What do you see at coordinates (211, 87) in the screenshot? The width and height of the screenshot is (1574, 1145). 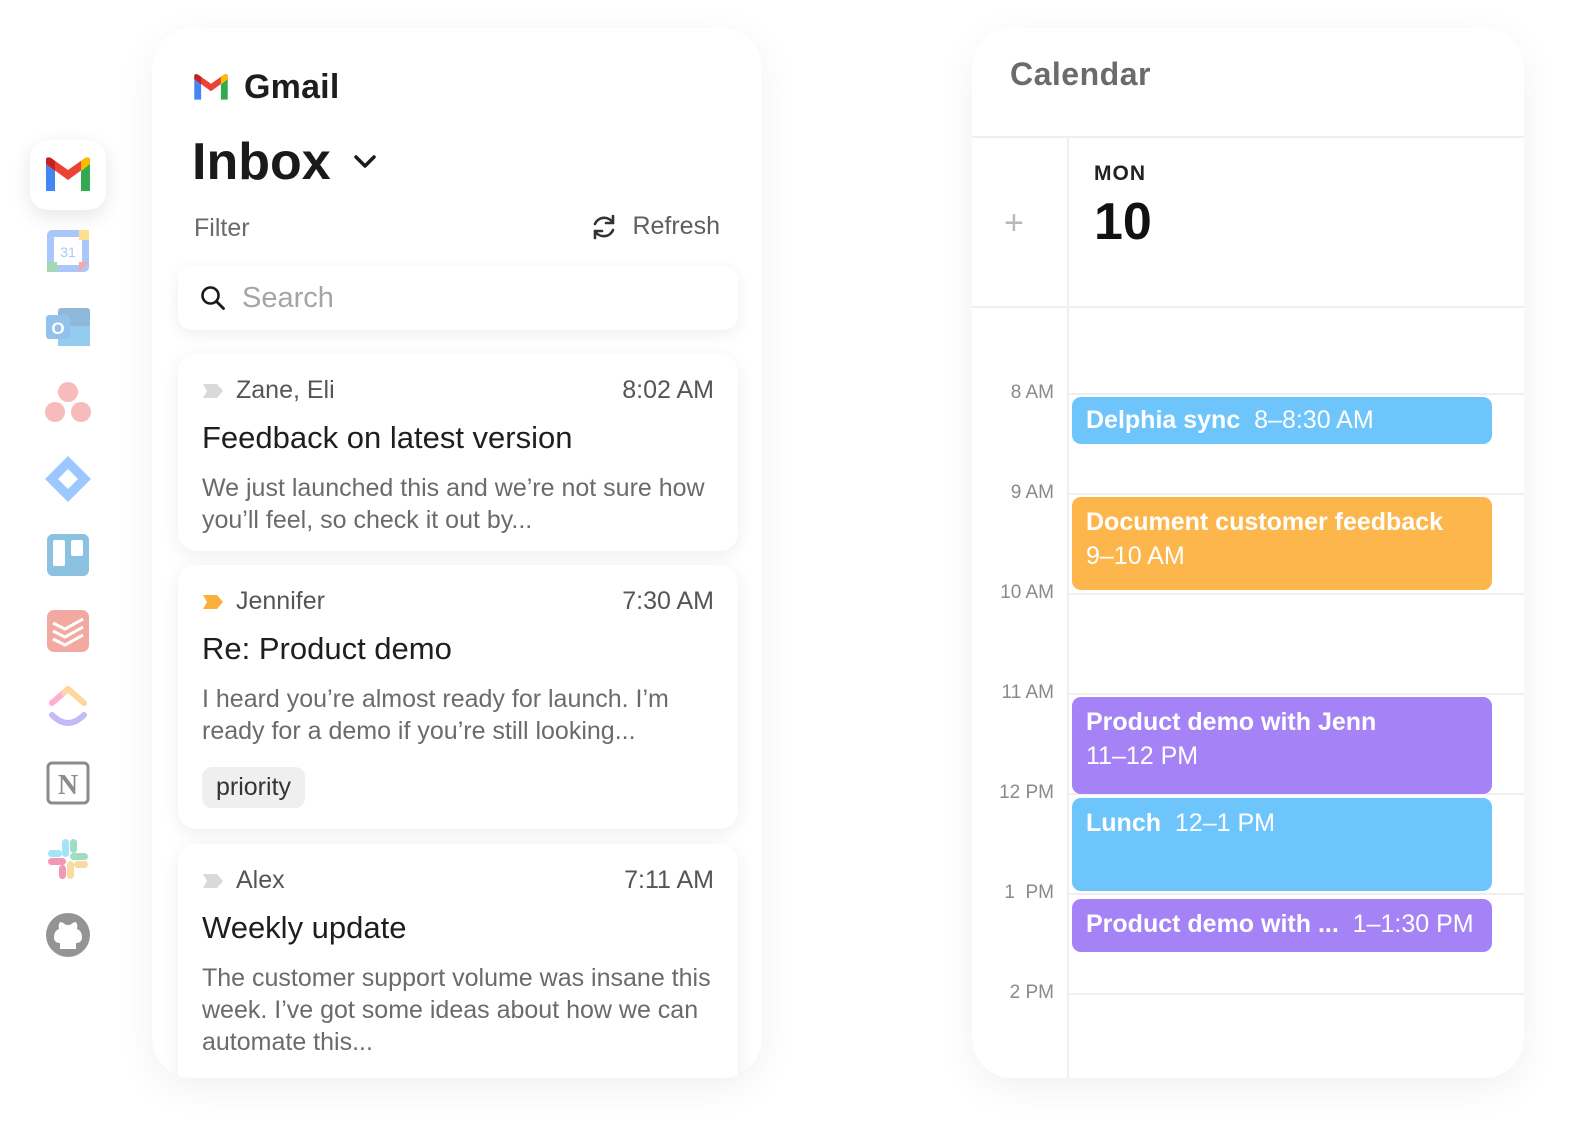 I see `gmail-logo-icon` at bounding box center [211, 87].